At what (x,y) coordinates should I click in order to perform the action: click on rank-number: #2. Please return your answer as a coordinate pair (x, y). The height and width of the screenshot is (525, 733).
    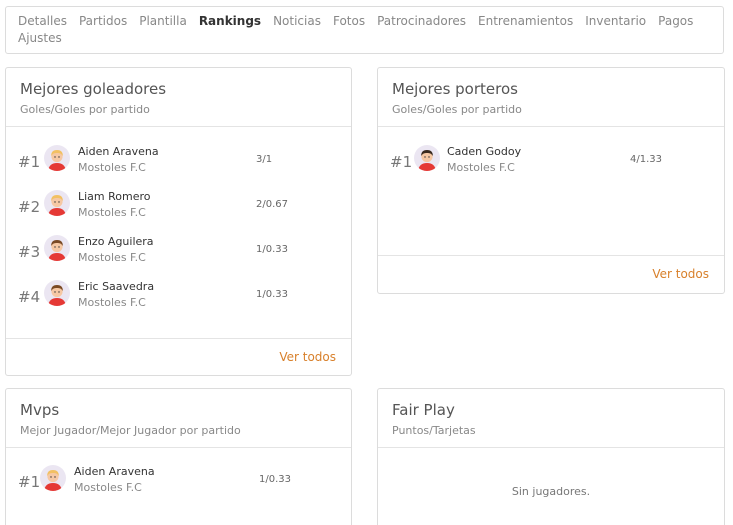
    Looking at the image, I should click on (29, 207).